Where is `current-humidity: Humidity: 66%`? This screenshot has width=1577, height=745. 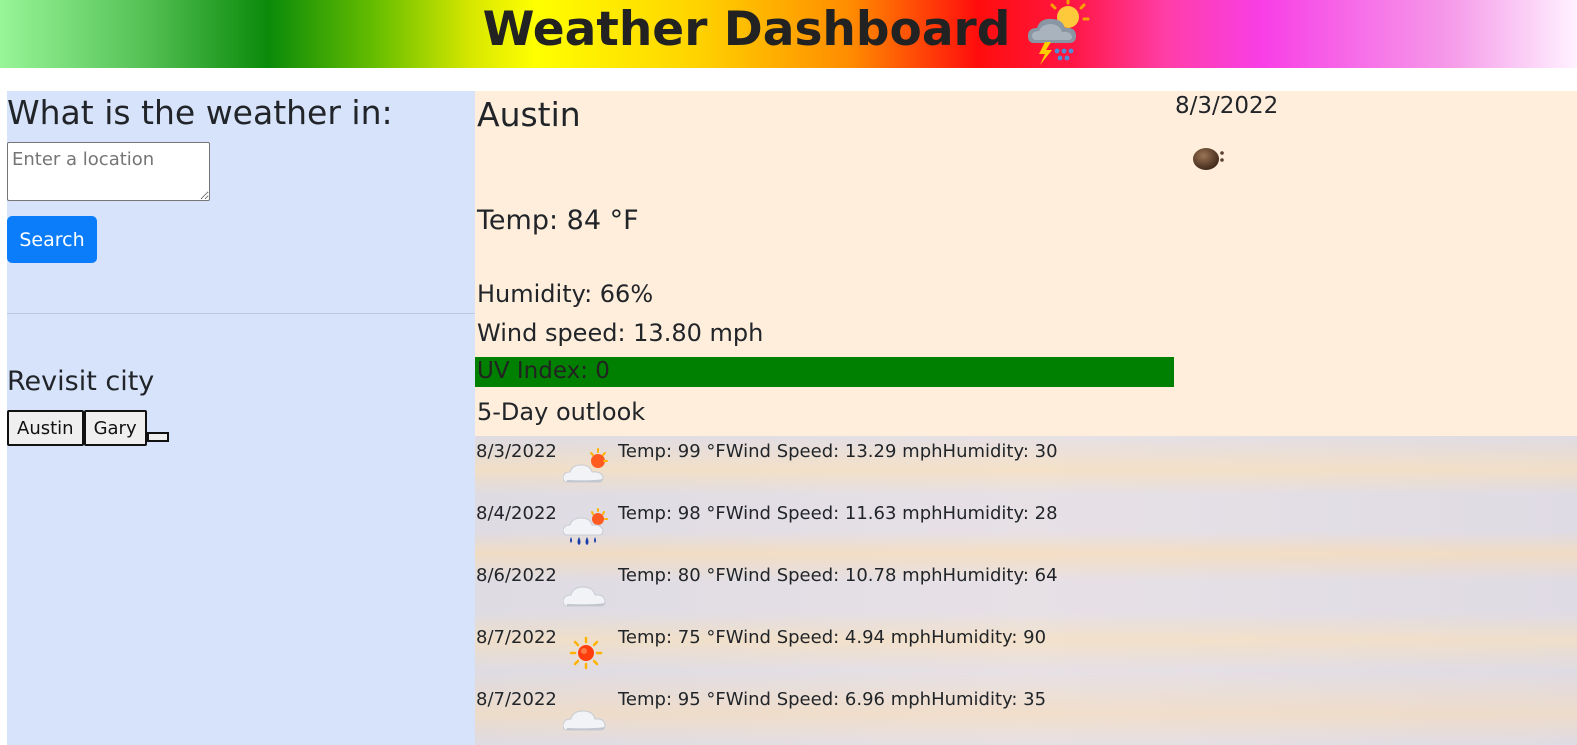
current-humidity: Humidity: 66% is located at coordinates (565, 294).